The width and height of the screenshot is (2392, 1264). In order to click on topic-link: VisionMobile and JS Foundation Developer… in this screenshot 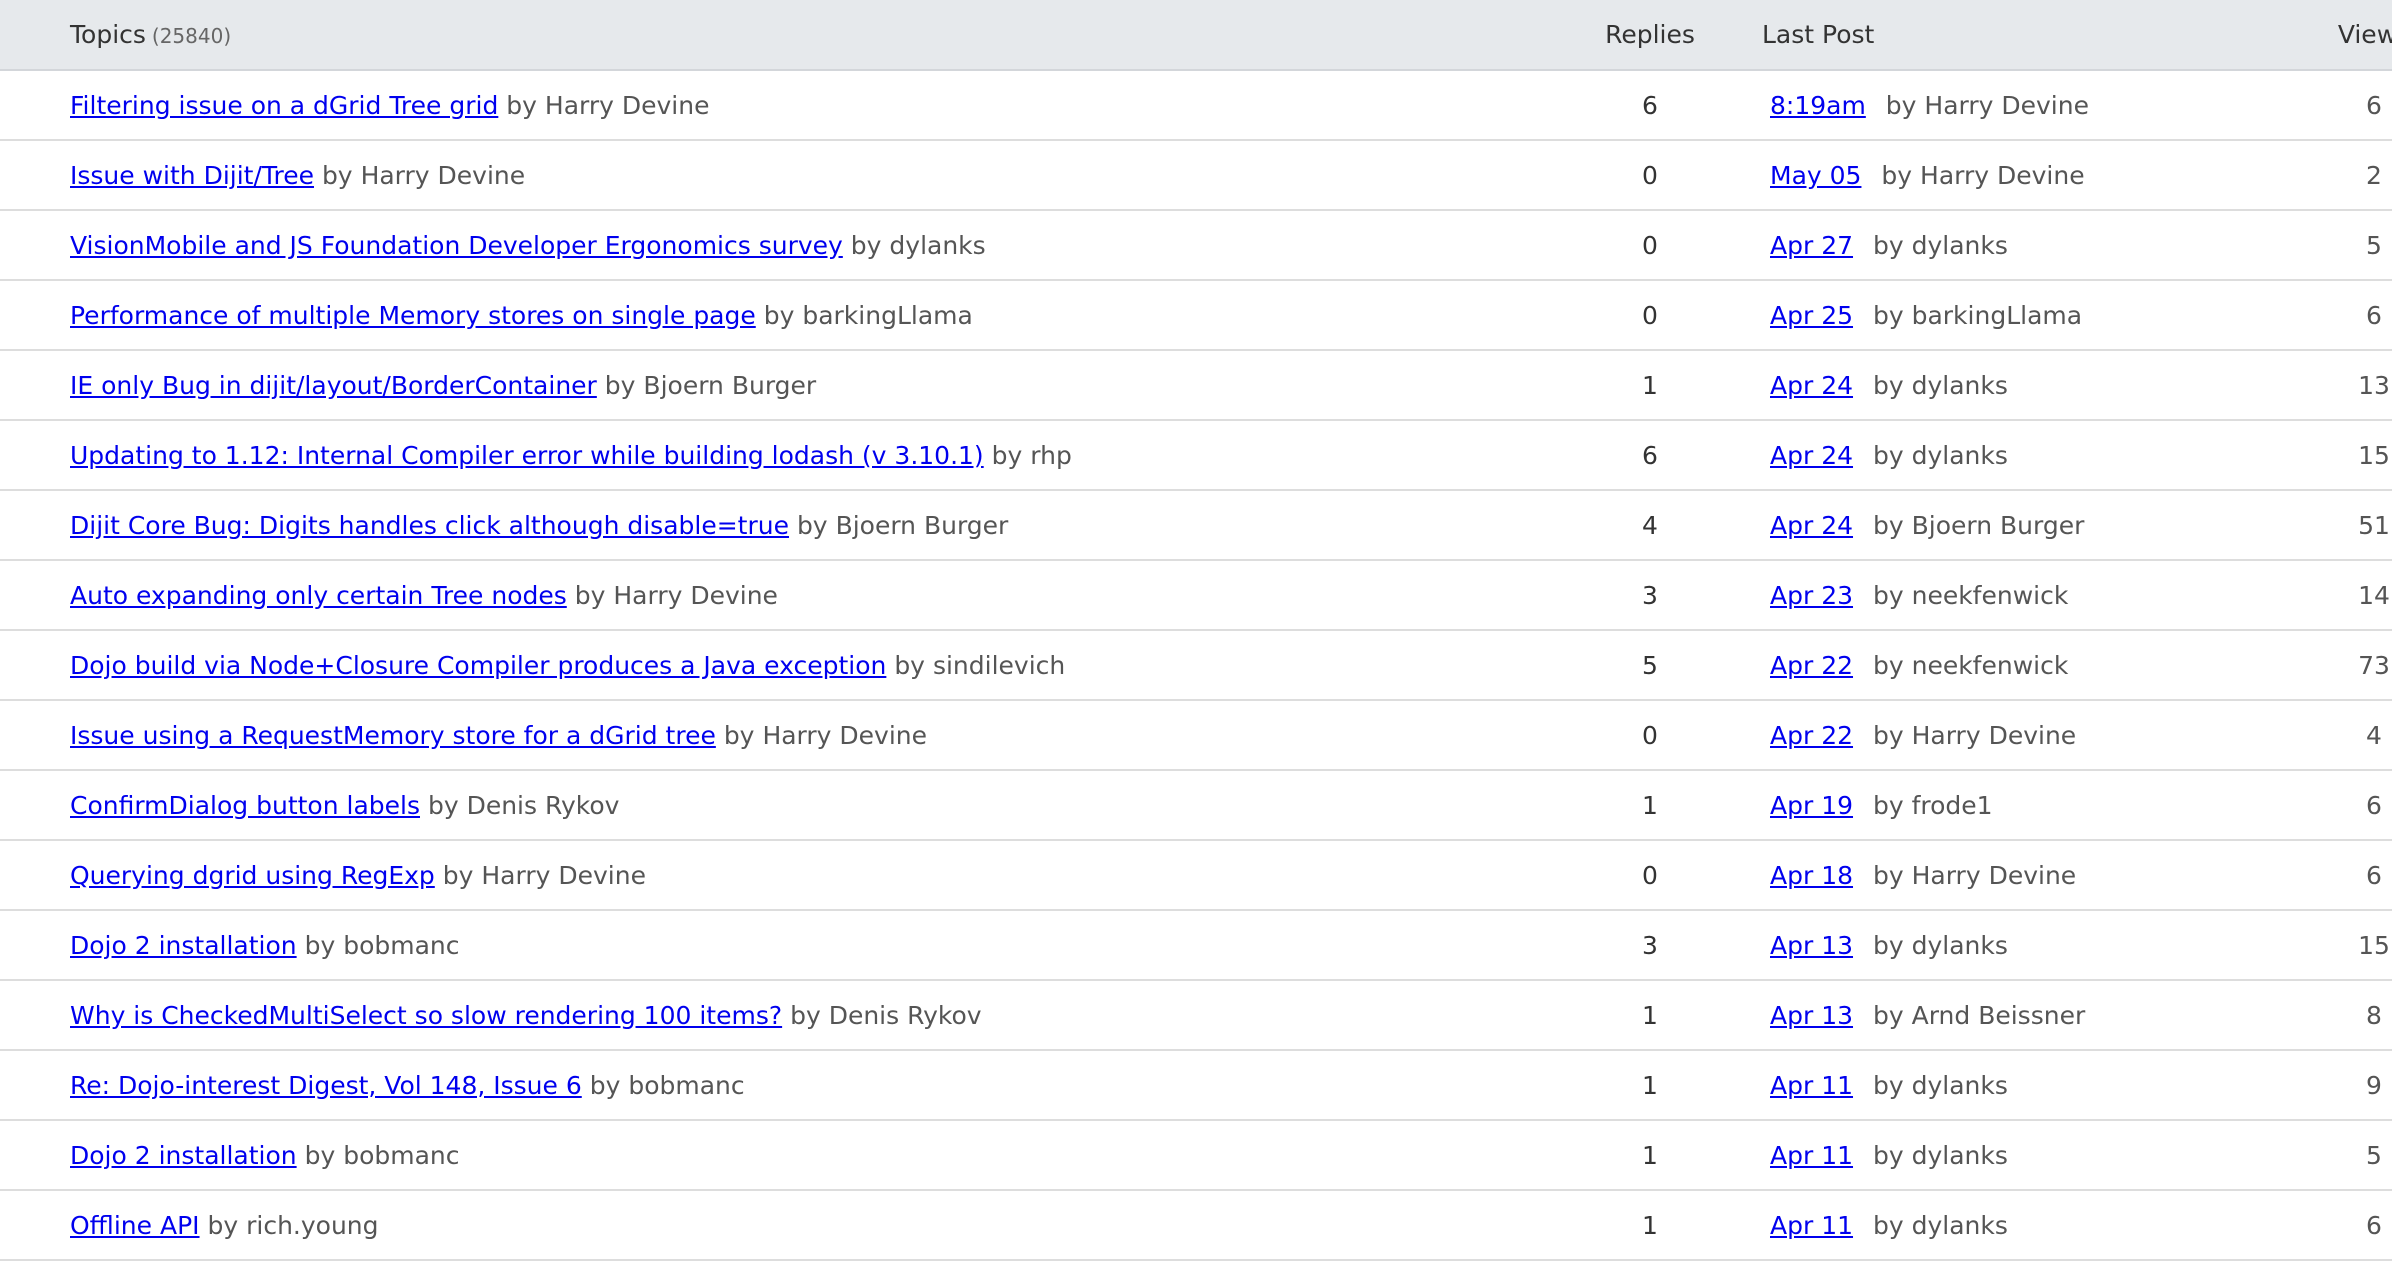, I will do `click(456, 245)`.